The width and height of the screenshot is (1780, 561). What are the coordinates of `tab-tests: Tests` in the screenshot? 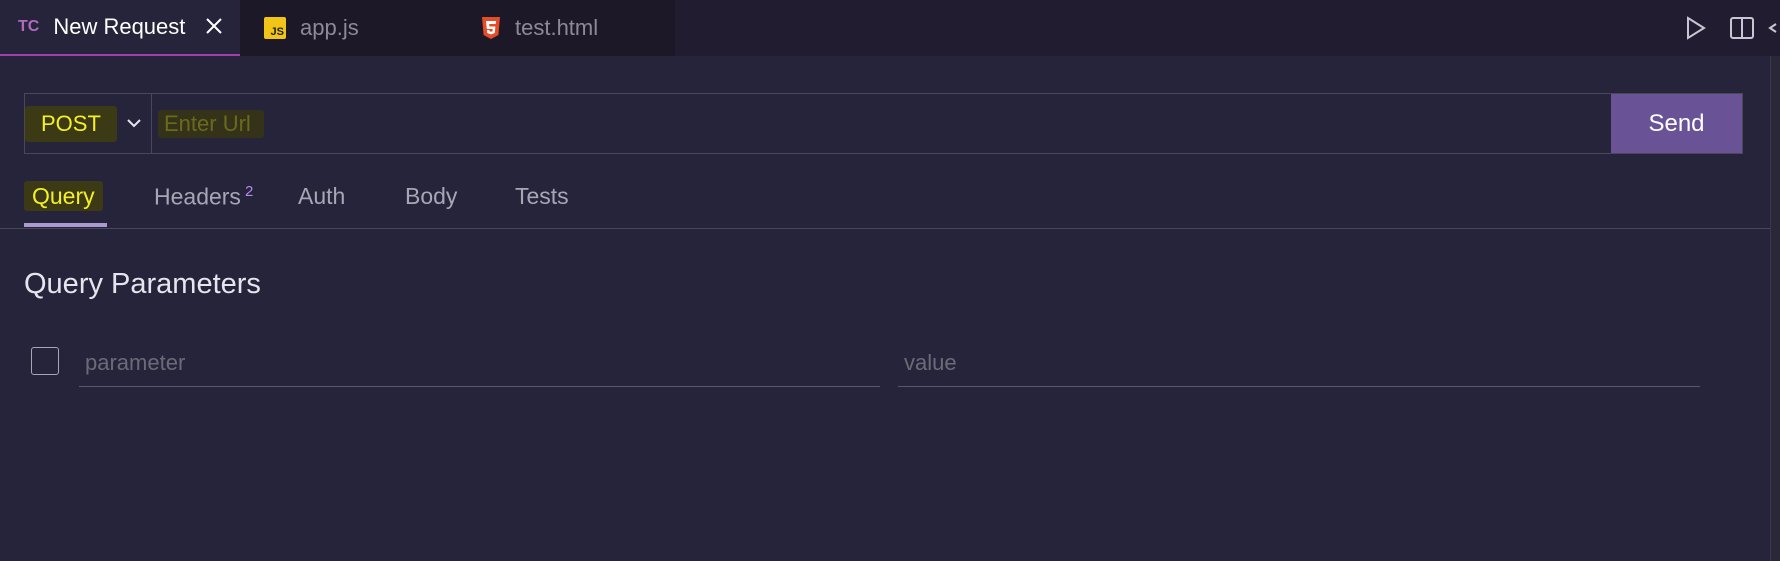 It's located at (542, 196).